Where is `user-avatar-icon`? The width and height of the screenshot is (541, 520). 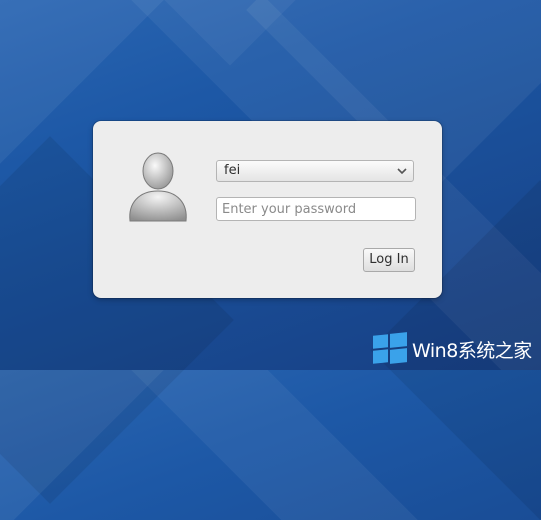 user-avatar-icon is located at coordinates (158, 187).